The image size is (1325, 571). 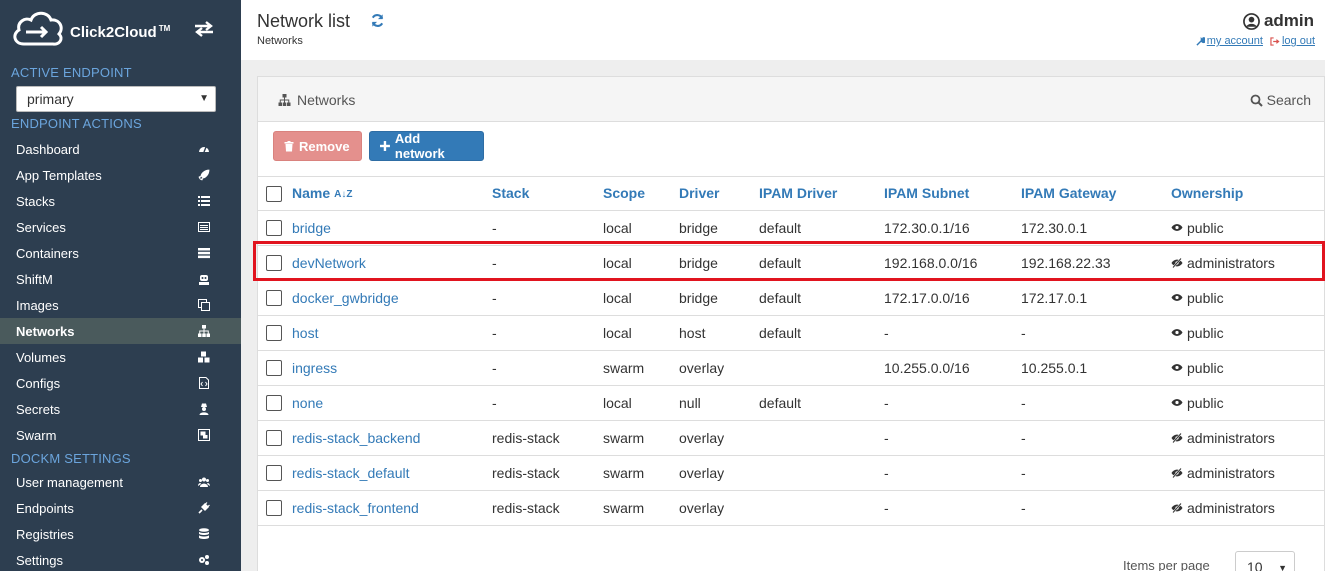 I want to click on cell-ipam-gateway: 192.168.22.33, so click(x=1096, y=263).